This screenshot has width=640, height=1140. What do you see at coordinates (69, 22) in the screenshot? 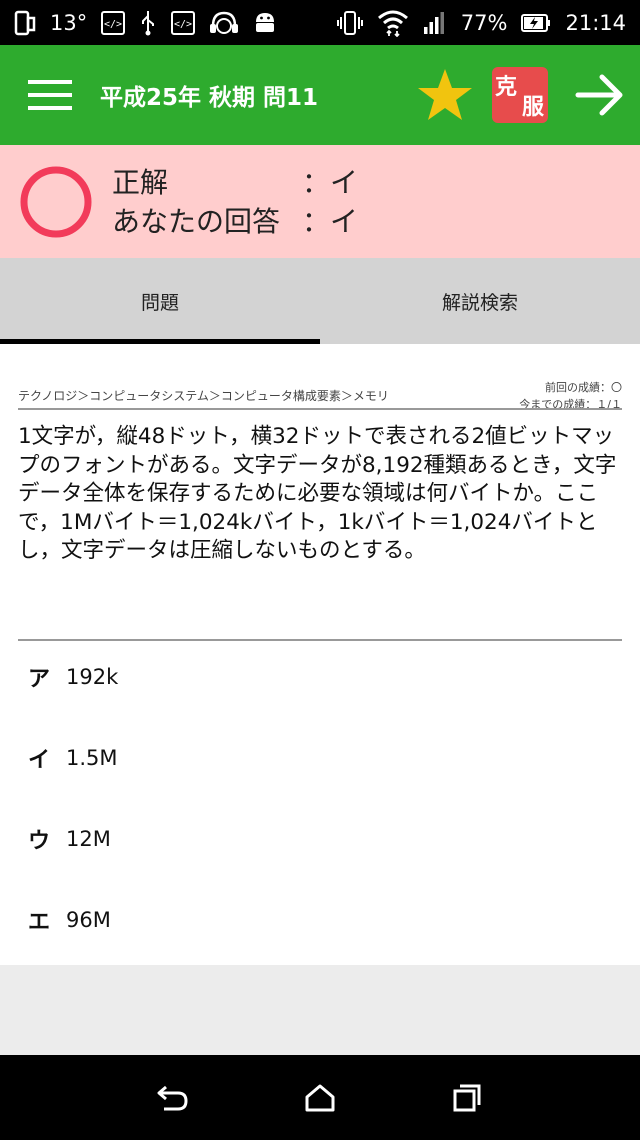
I see `temperature-text: 13°` at bounding box center [69, 22].